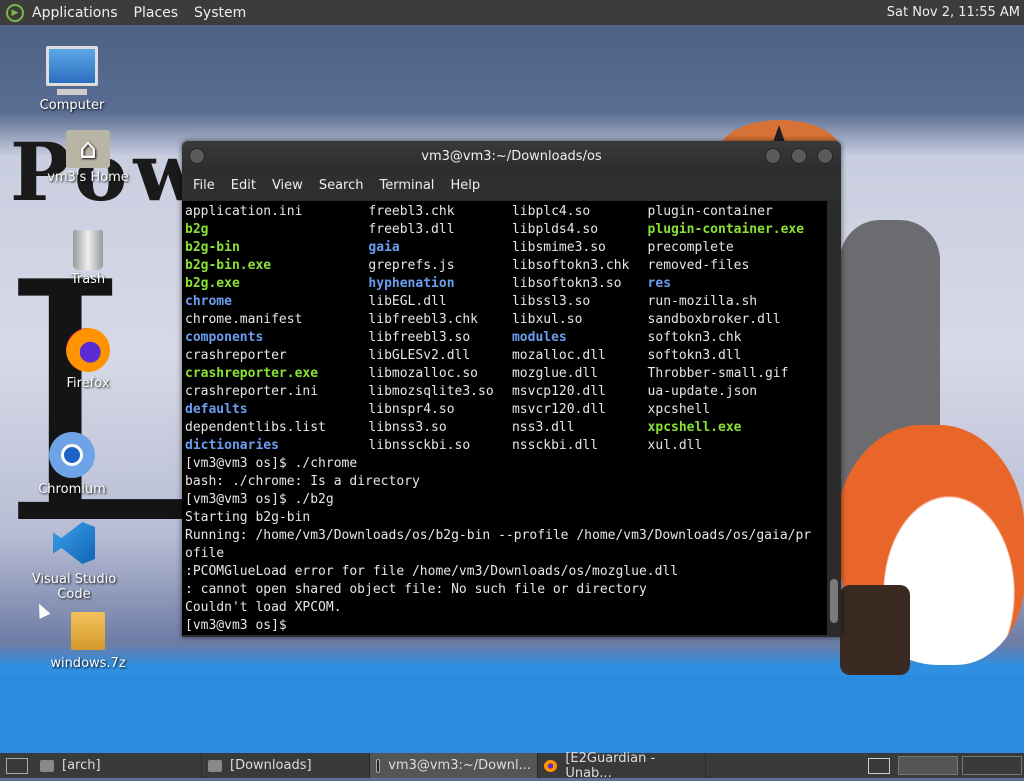 The width and height of the screenshot is (1024, 781). Describe the element at coordinates (407, 427) in the screenshot. I see `file-entry: libnss3.so` at that location.